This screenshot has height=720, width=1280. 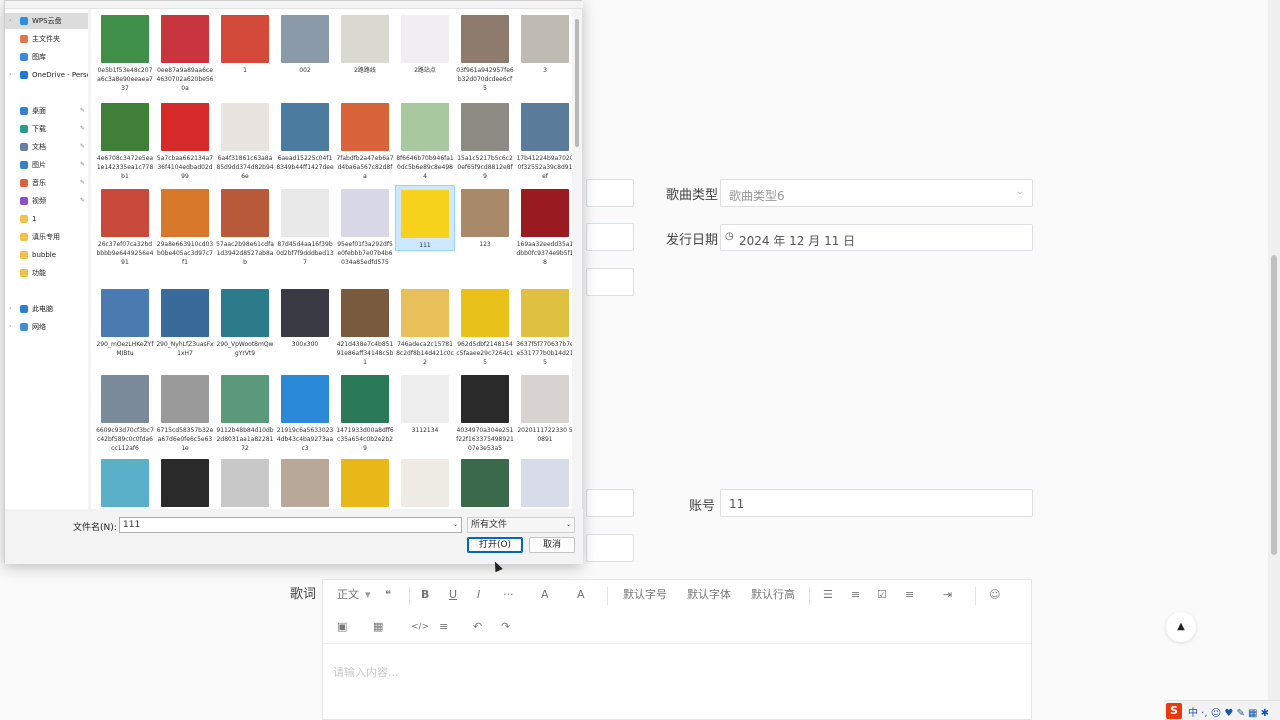 I want to click on paragraph-style-select: 正文, so click(x=348, y=595).